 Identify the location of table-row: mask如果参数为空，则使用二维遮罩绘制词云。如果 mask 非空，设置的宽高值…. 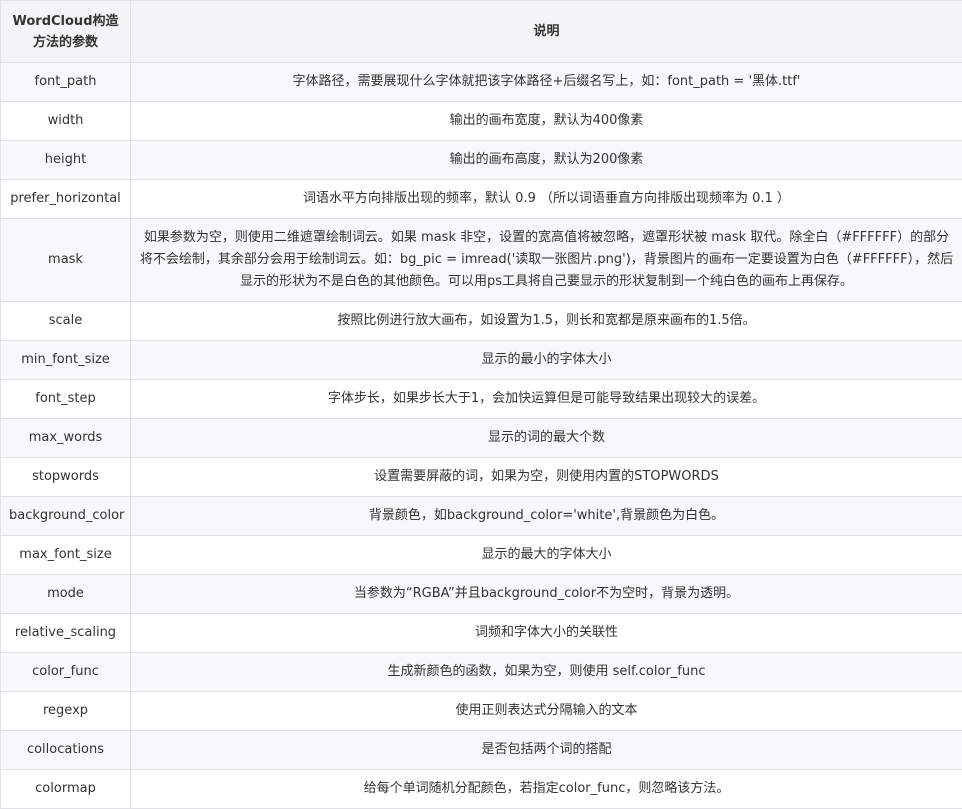
(481, 260).